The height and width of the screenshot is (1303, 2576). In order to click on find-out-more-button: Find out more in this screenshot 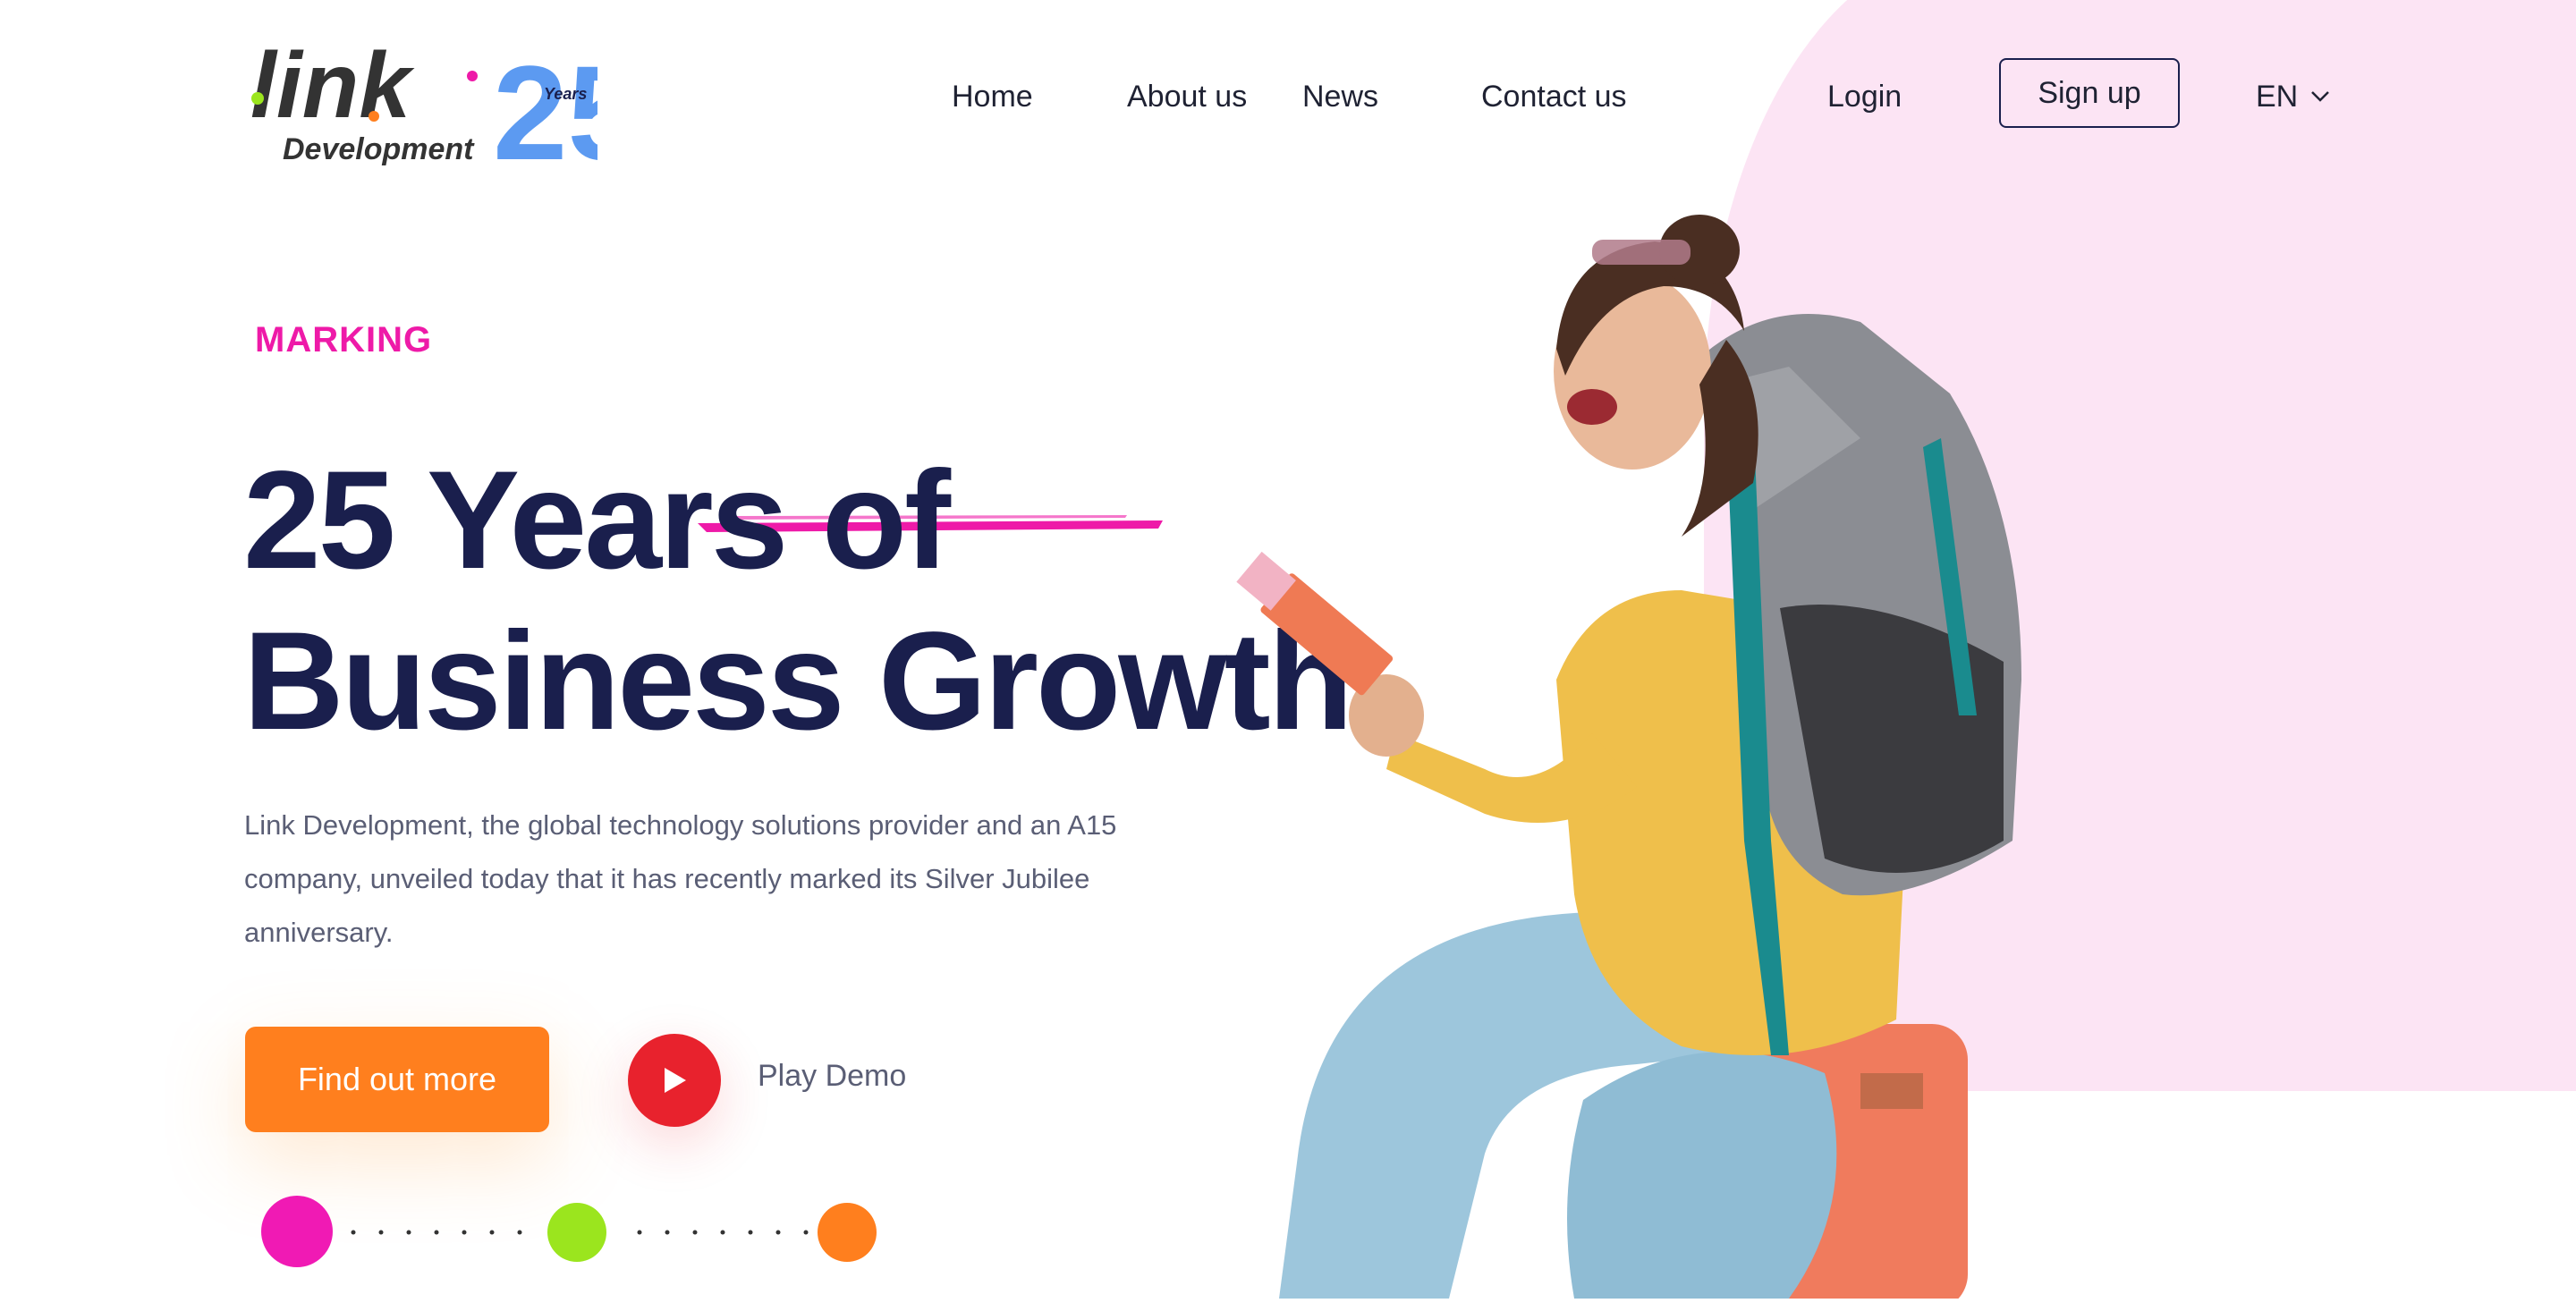, I will do `click(397, 1079)`.